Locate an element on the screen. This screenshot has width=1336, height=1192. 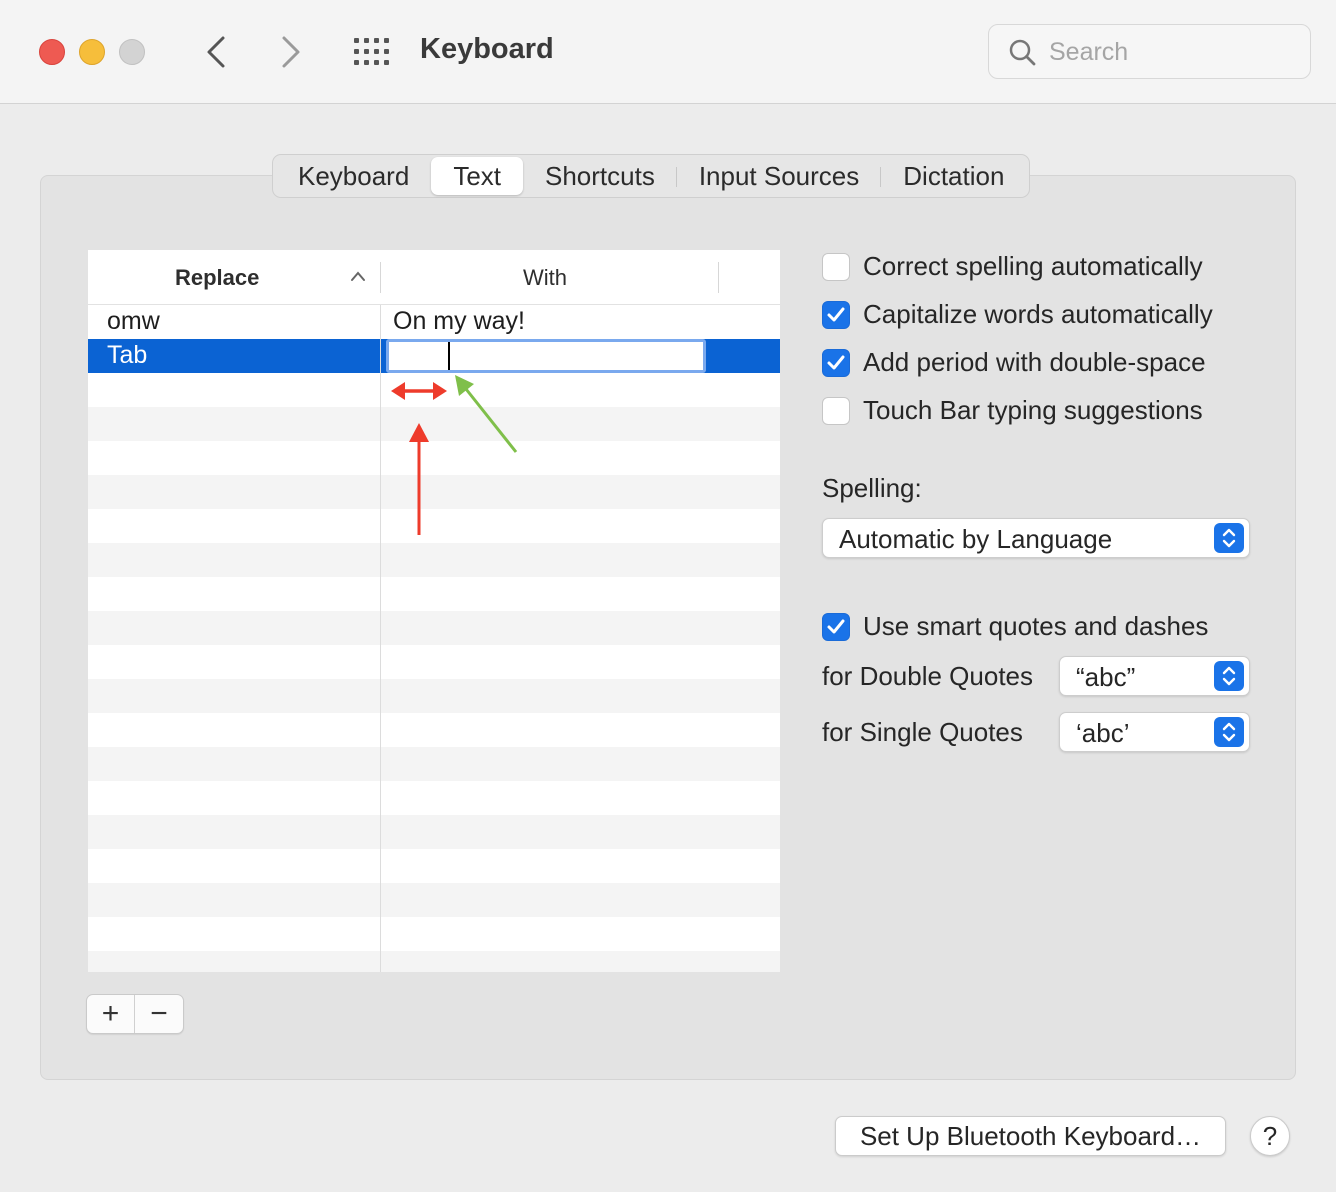
replace-cell: Tab is located at coordinates (127, 355).